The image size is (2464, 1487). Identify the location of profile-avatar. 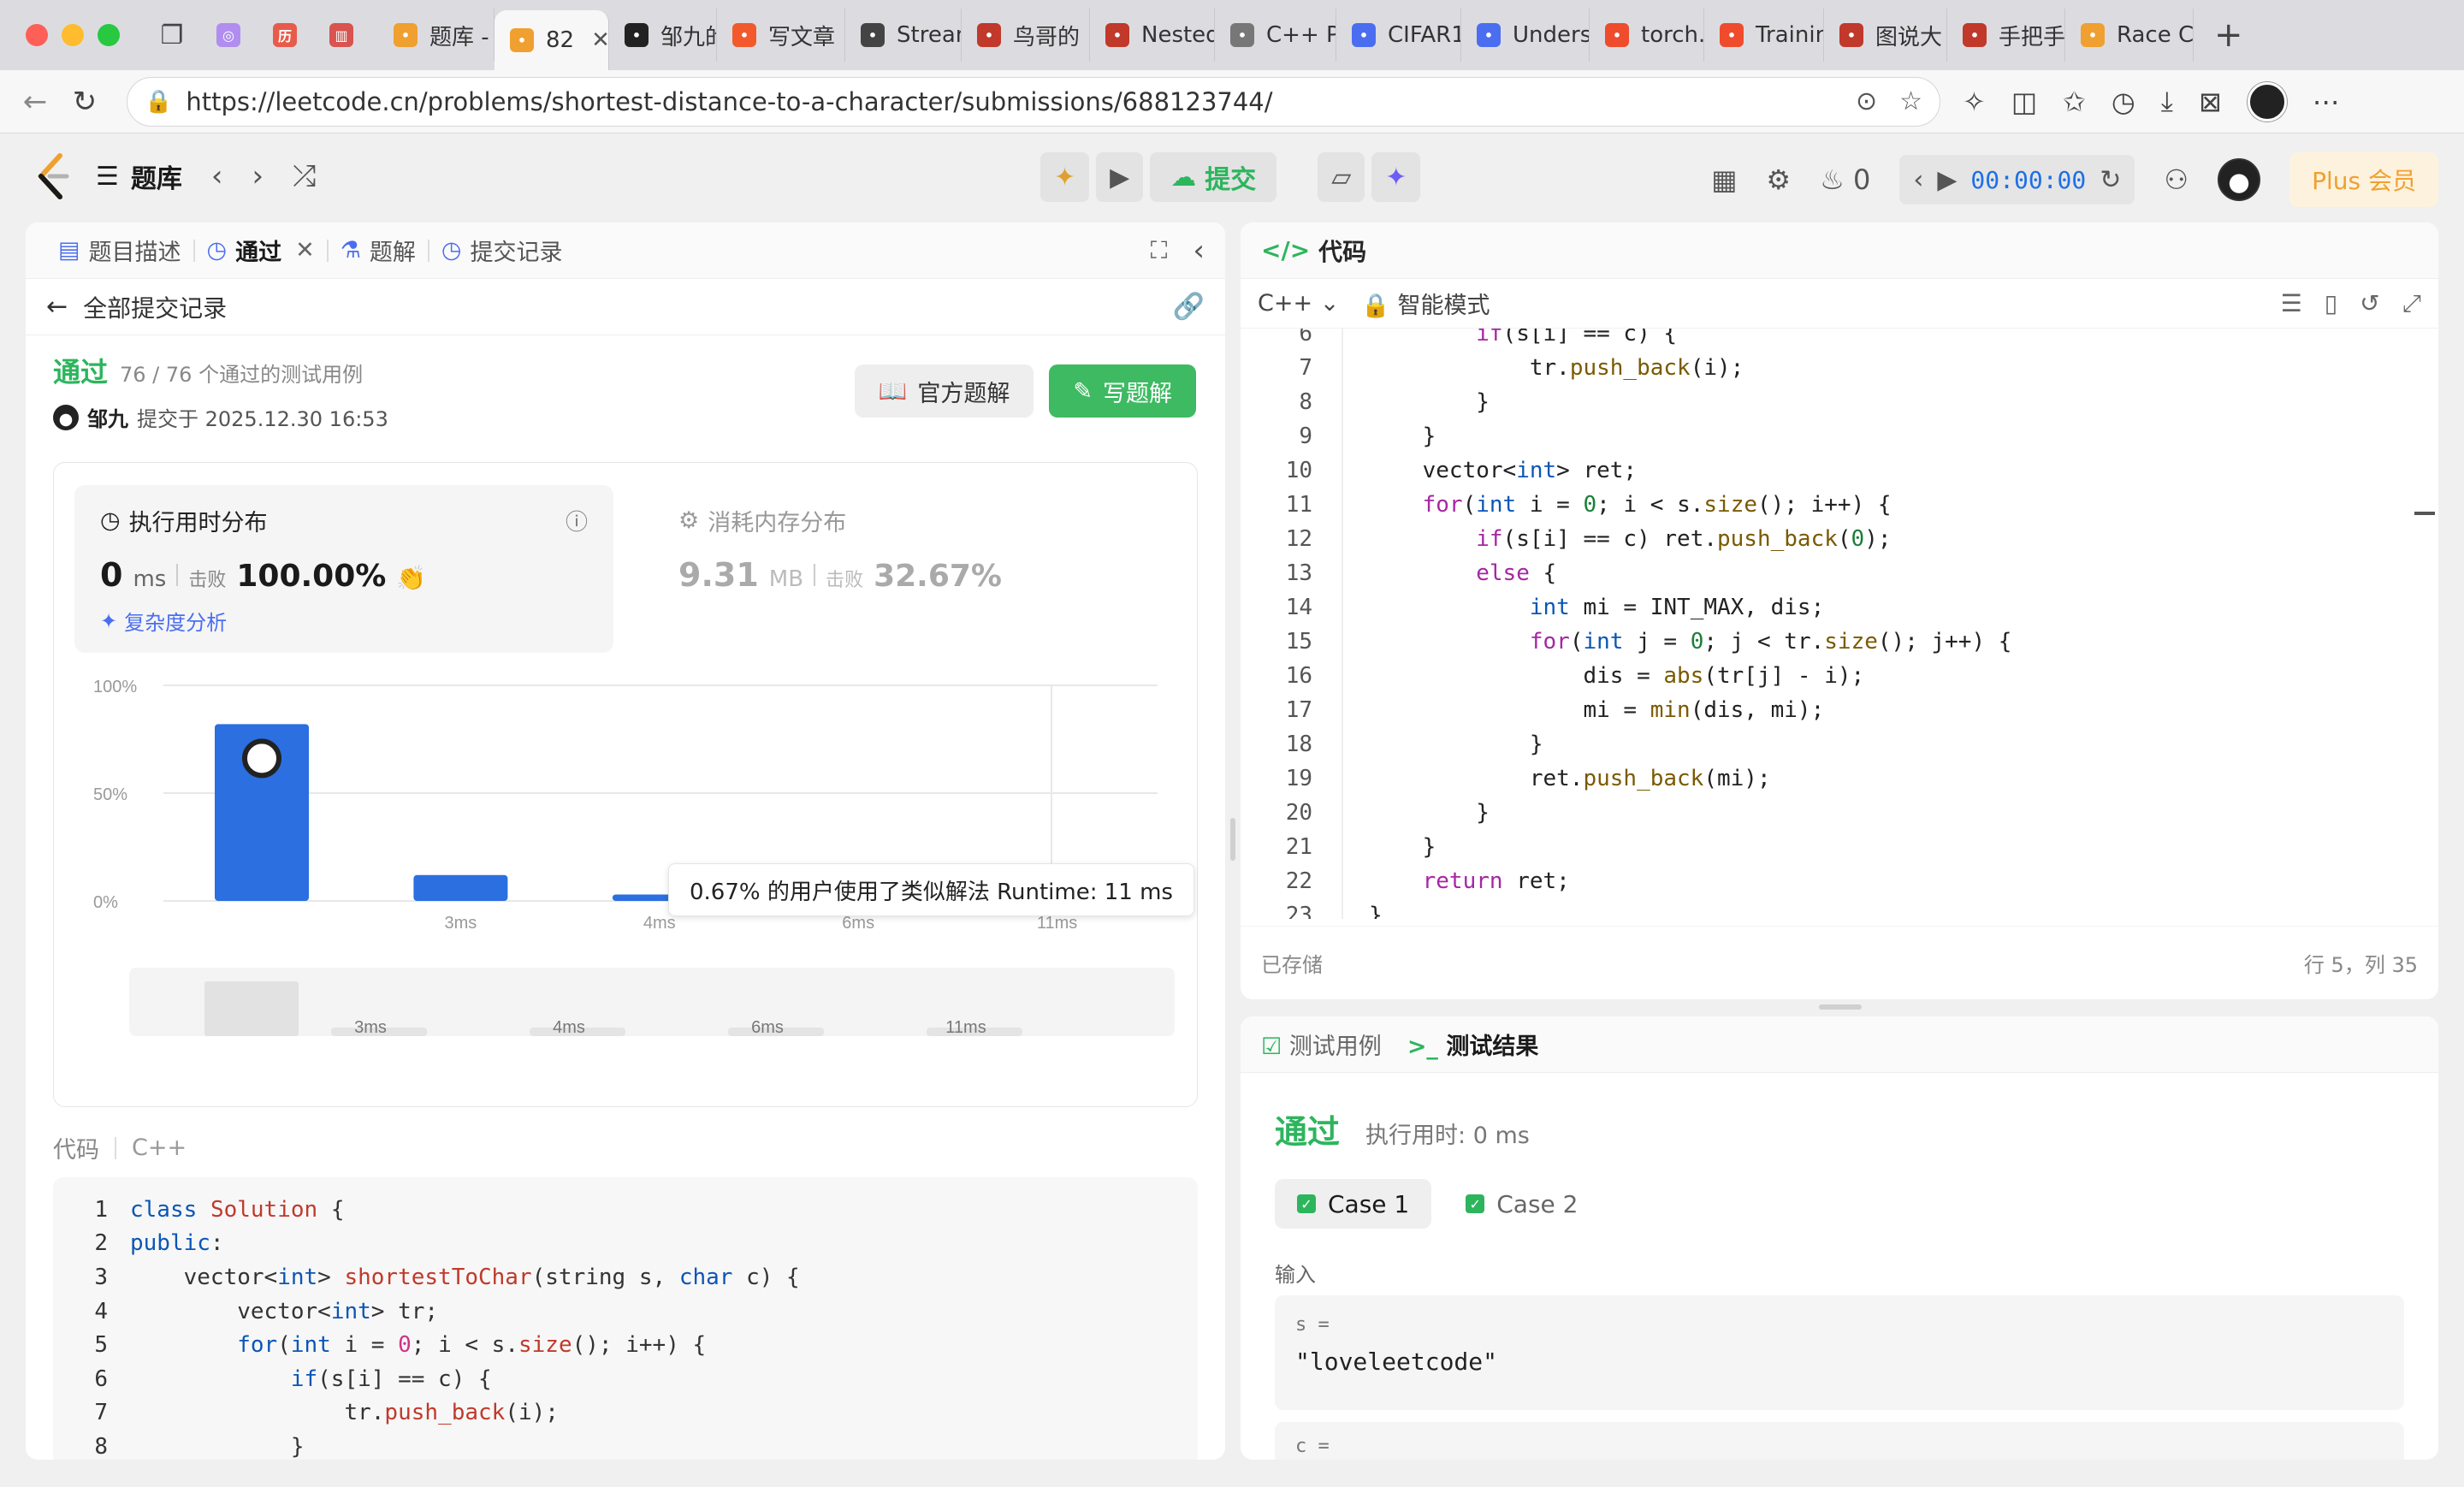
(2267, 101).